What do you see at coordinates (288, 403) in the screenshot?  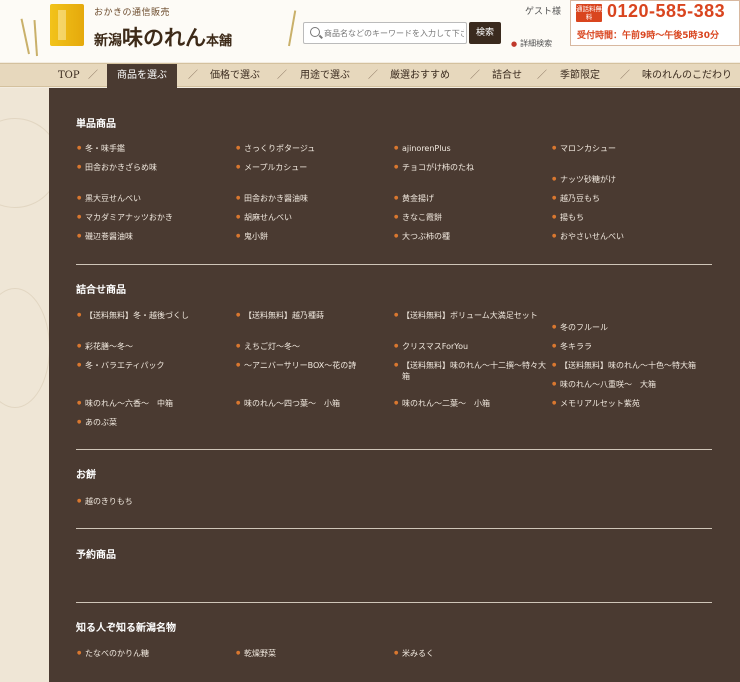 I see `menu-item: 味のれん～四つ葉～ 小箱` at bounding box center [288, 403].